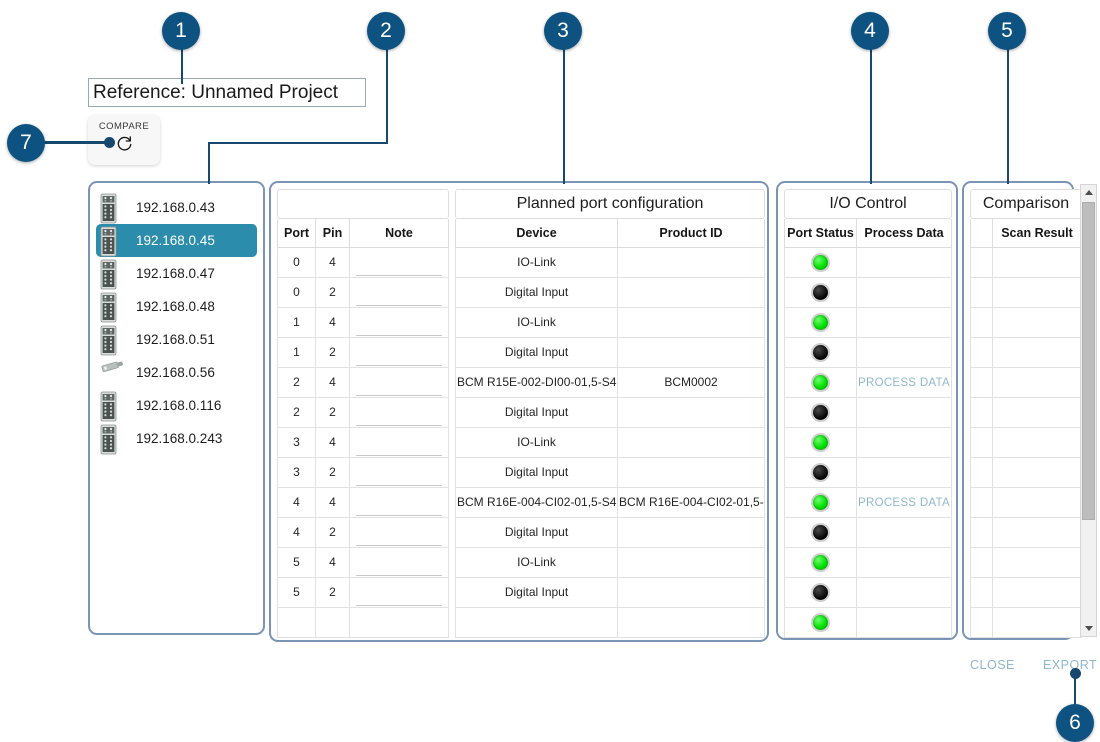  I want to click on callout-badge-3: 3, so click(563, 31).